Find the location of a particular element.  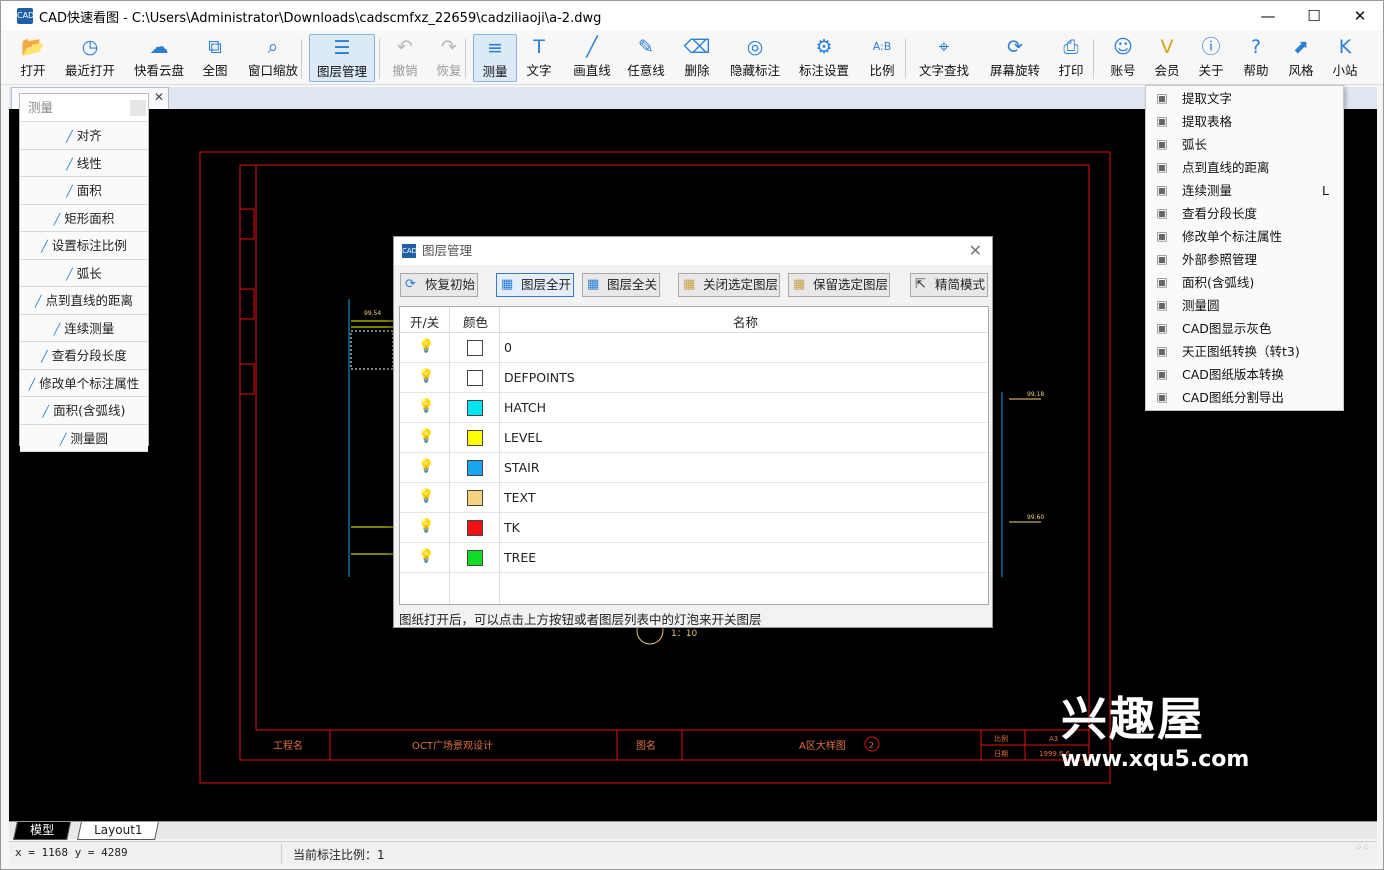

line-icon: ╱ is located at coordinates (592, 47).